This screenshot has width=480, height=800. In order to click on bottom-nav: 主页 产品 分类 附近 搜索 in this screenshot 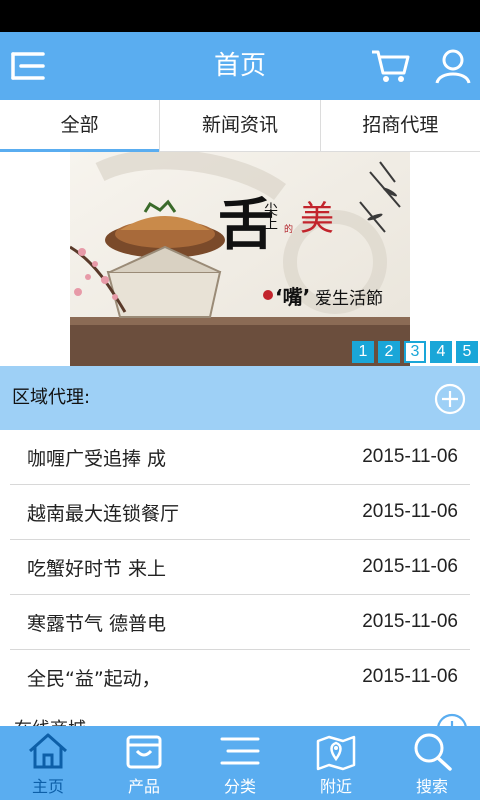, I will do `click(240, 763)`.